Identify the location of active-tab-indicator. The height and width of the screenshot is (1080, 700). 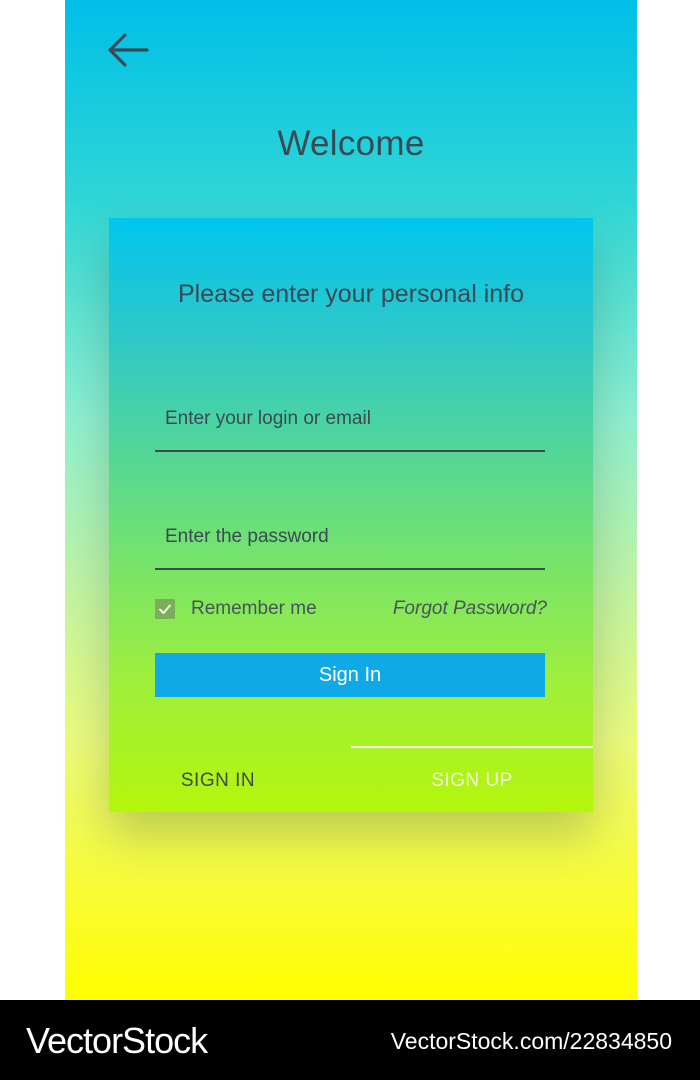
(472, 747).